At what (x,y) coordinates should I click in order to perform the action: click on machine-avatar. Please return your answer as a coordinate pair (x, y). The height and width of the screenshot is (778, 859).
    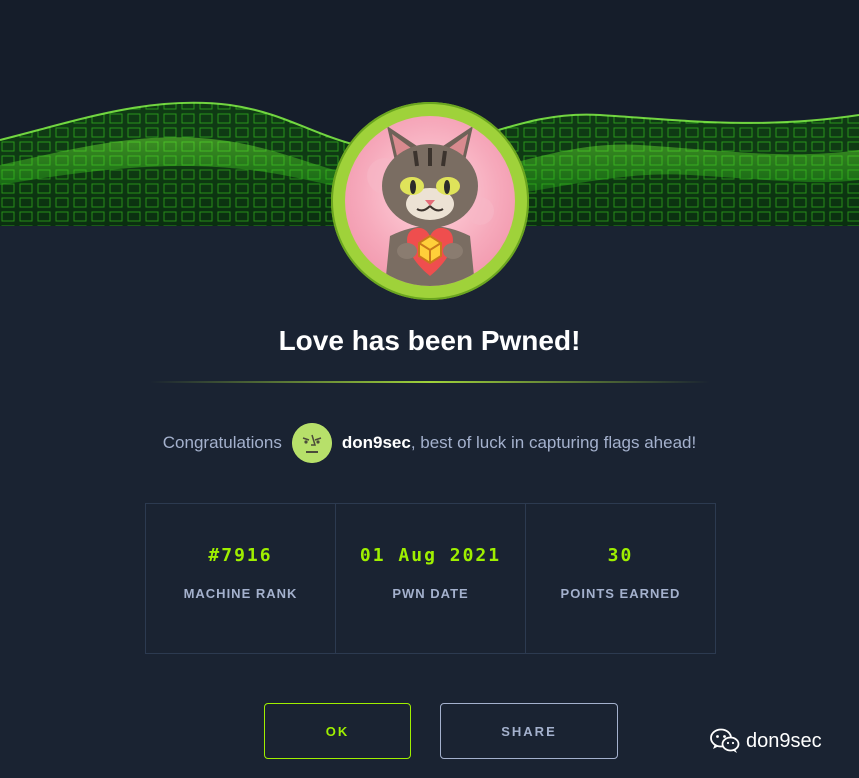
    Looking at the image, I should click on (430, 201).